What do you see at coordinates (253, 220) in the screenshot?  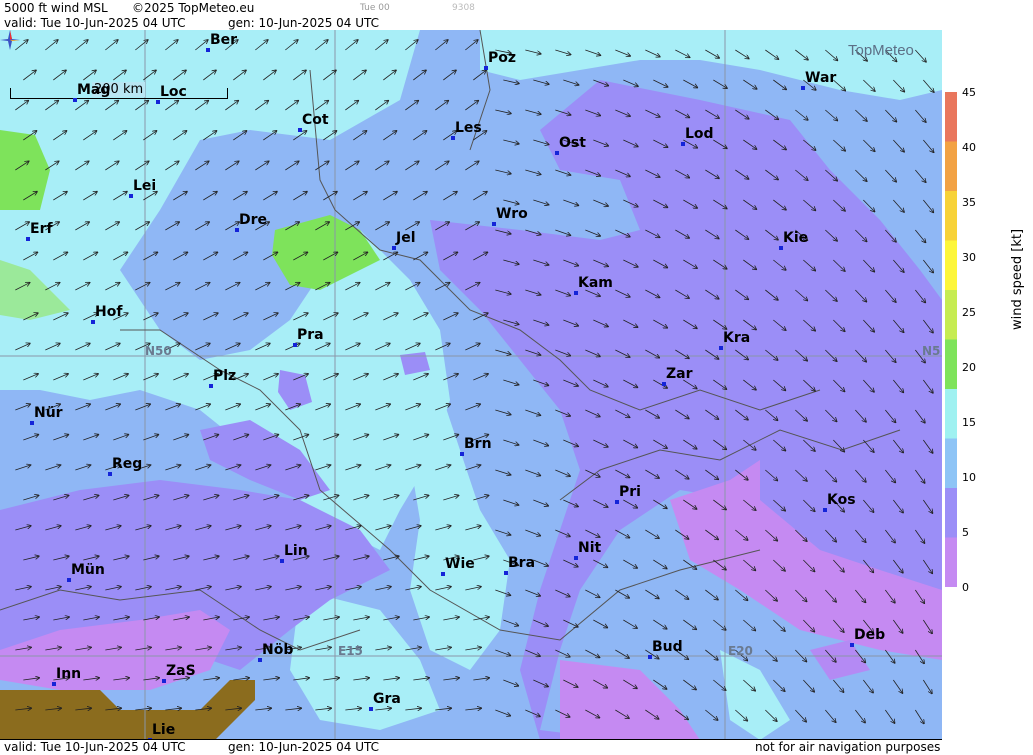 I see `city-label: Dre` at bounding box center [253, 220].